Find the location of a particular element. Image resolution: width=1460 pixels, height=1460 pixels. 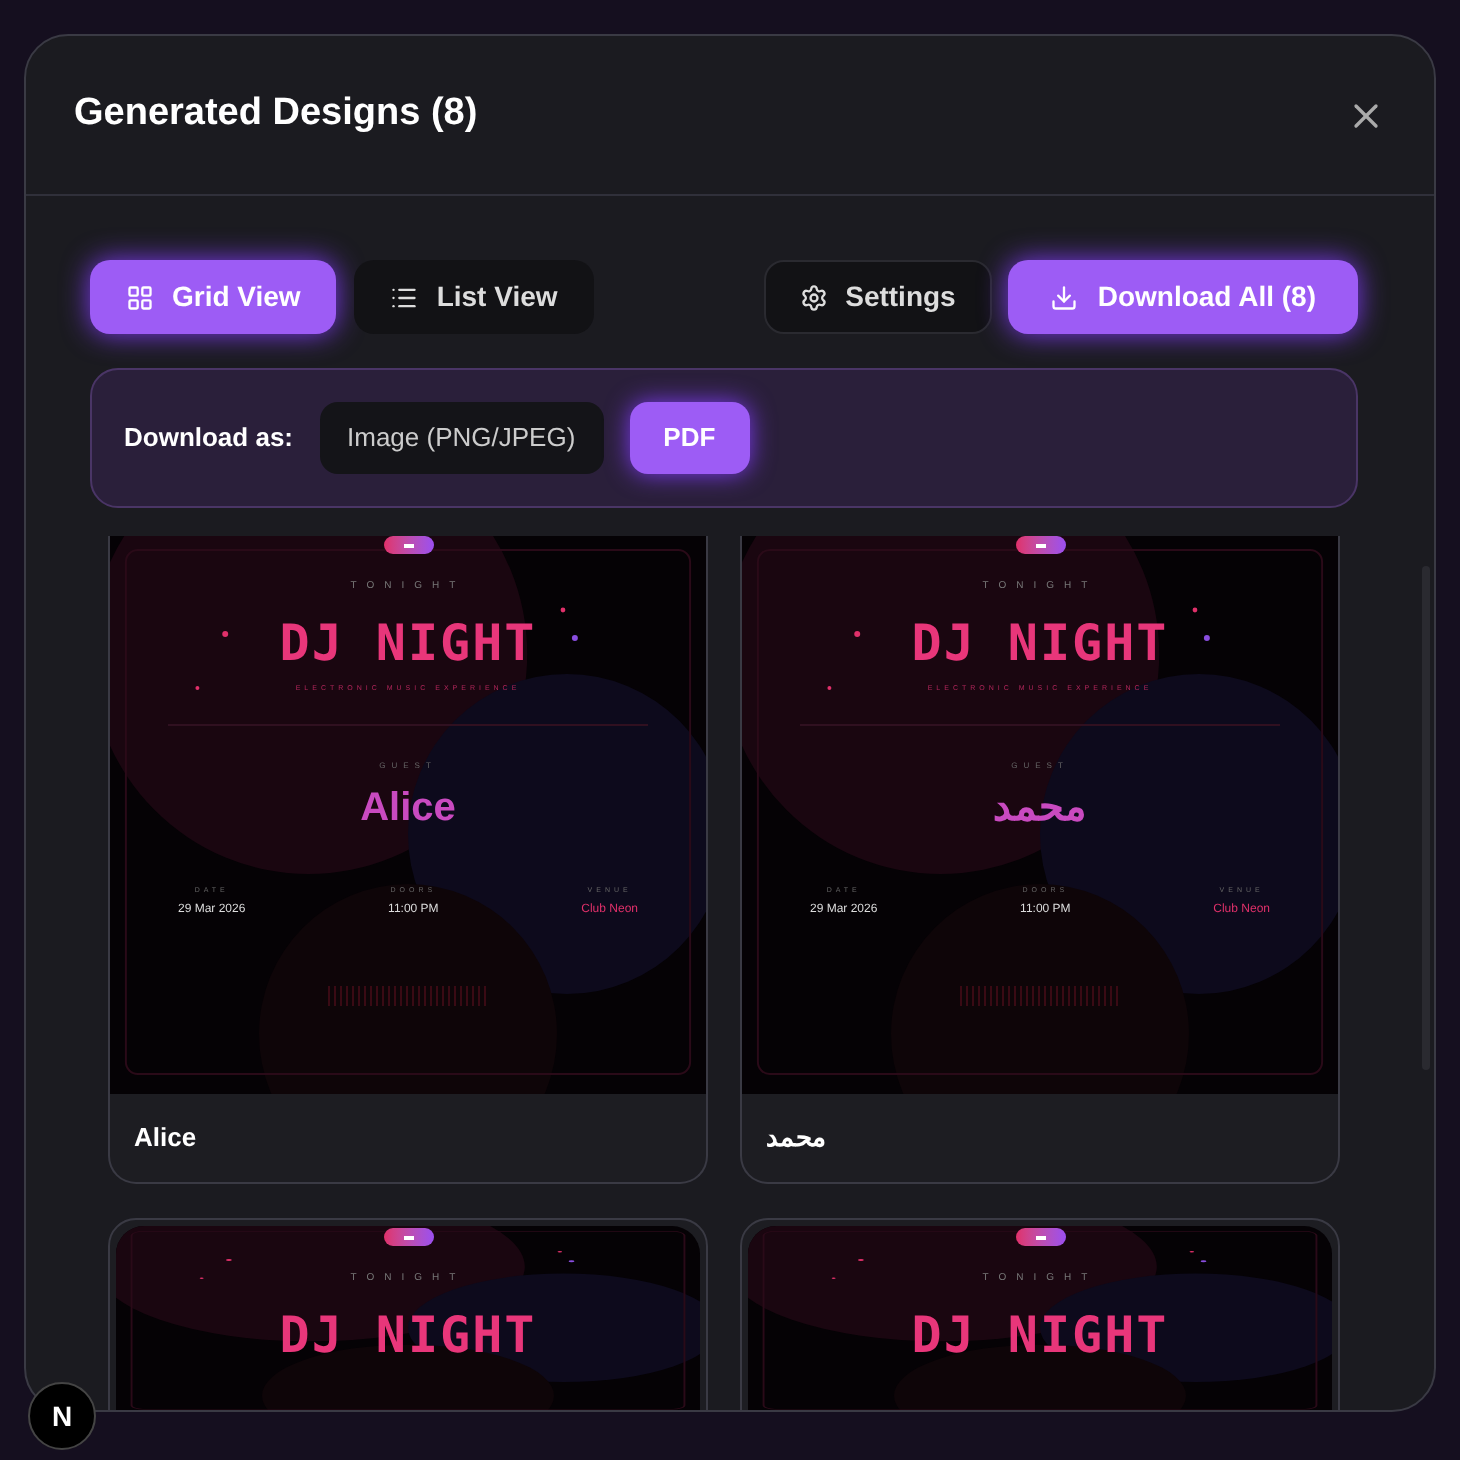

view-tab: List View is located at coordinates (474, 297).